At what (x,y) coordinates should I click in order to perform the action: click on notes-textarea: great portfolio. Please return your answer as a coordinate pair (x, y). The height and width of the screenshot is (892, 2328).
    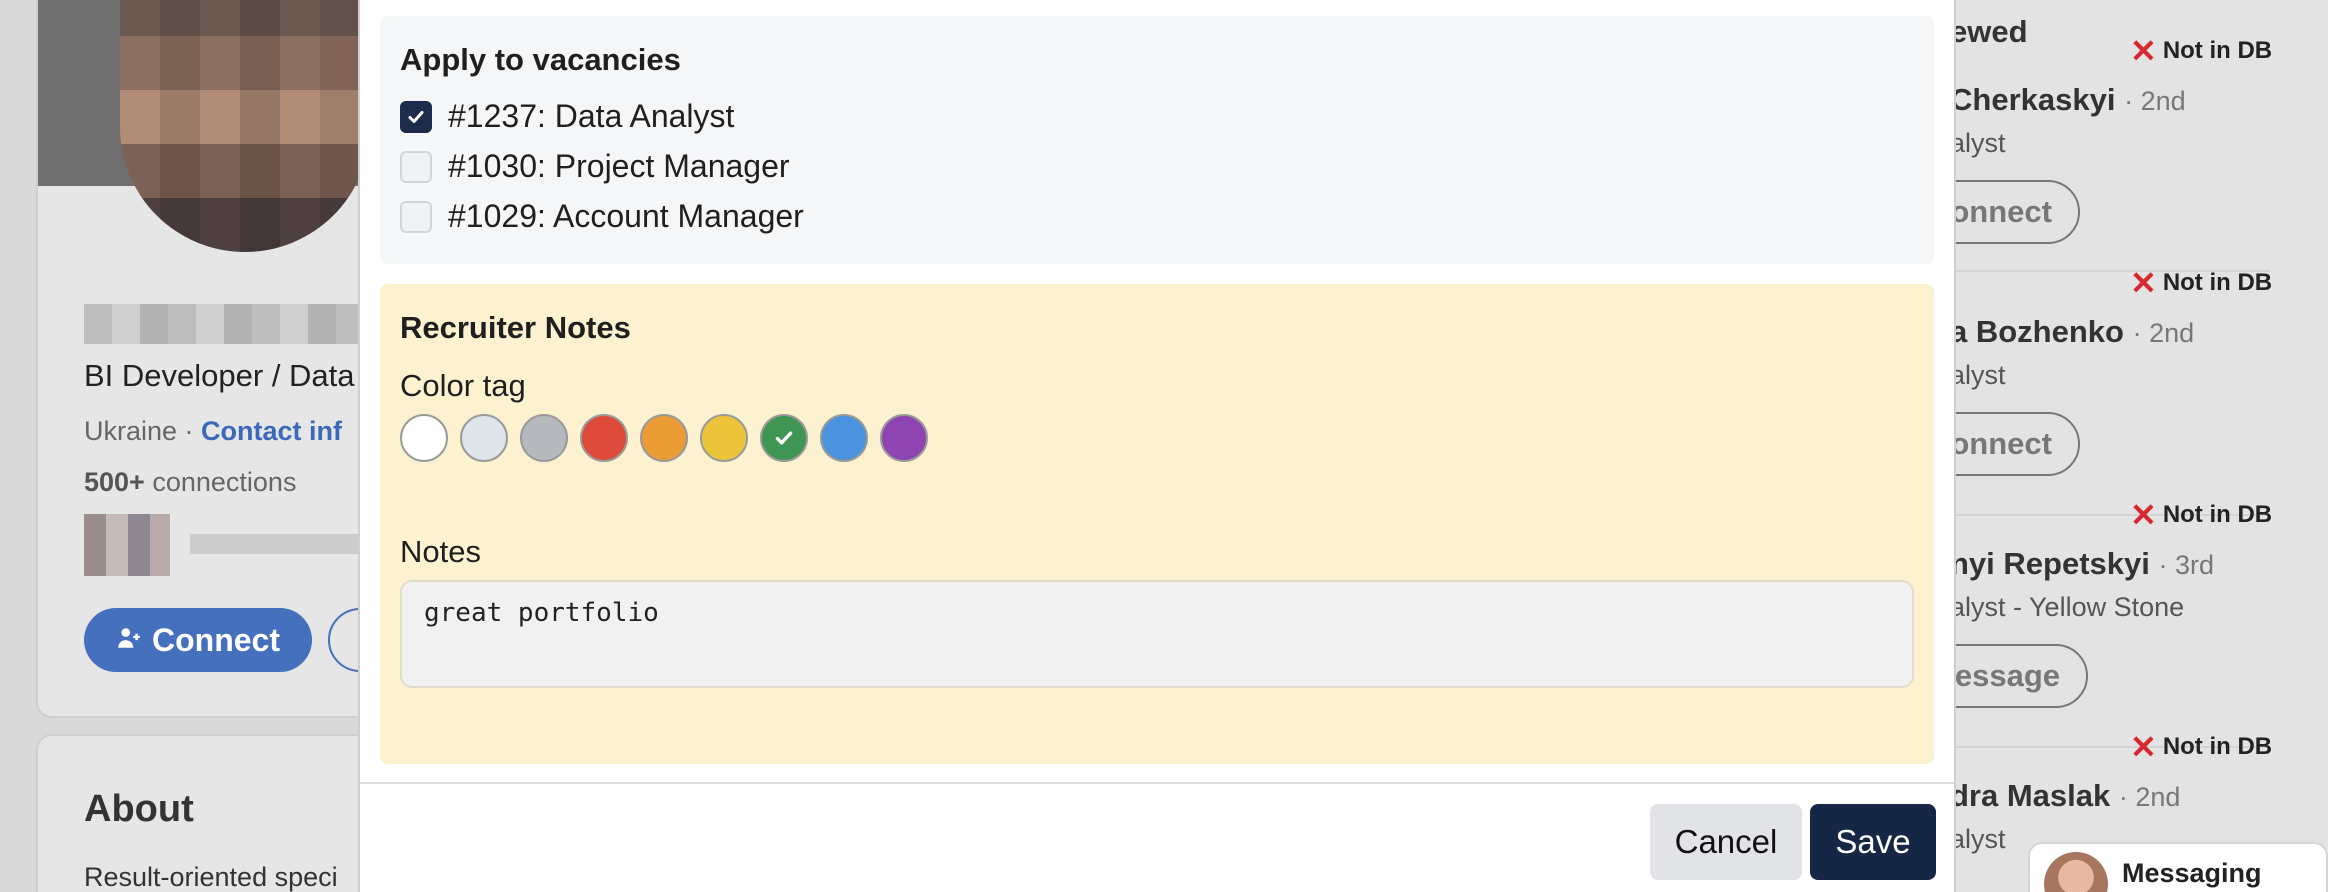
    Looking at the image, I should click on (1157, 634).